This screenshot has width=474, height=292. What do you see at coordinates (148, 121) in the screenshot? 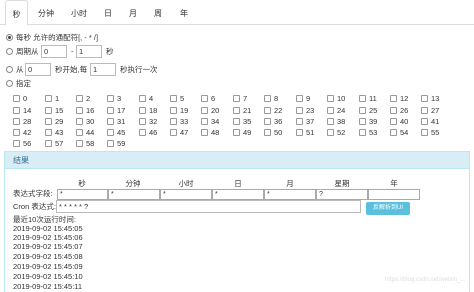
I see `second-checkbox: 32` at bounding box center [148, 121].